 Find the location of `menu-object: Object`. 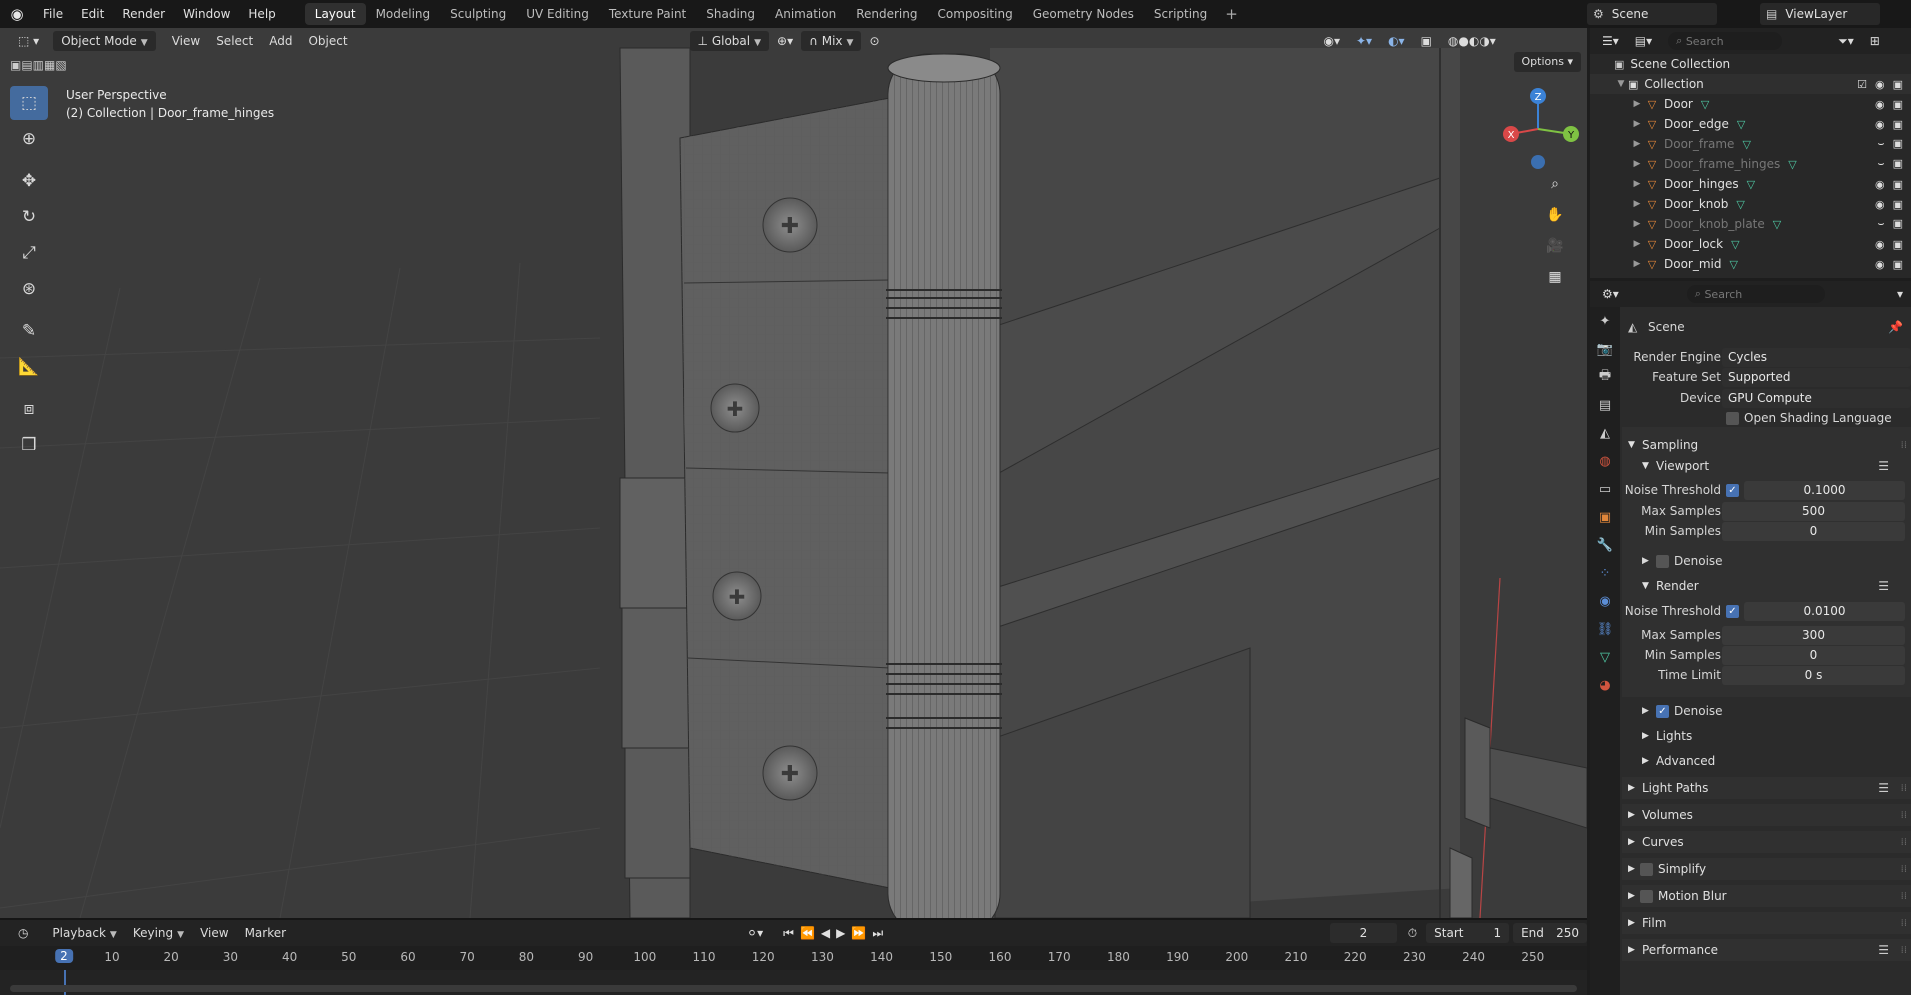

menu-object: Object is located at coordinates (327, 41).